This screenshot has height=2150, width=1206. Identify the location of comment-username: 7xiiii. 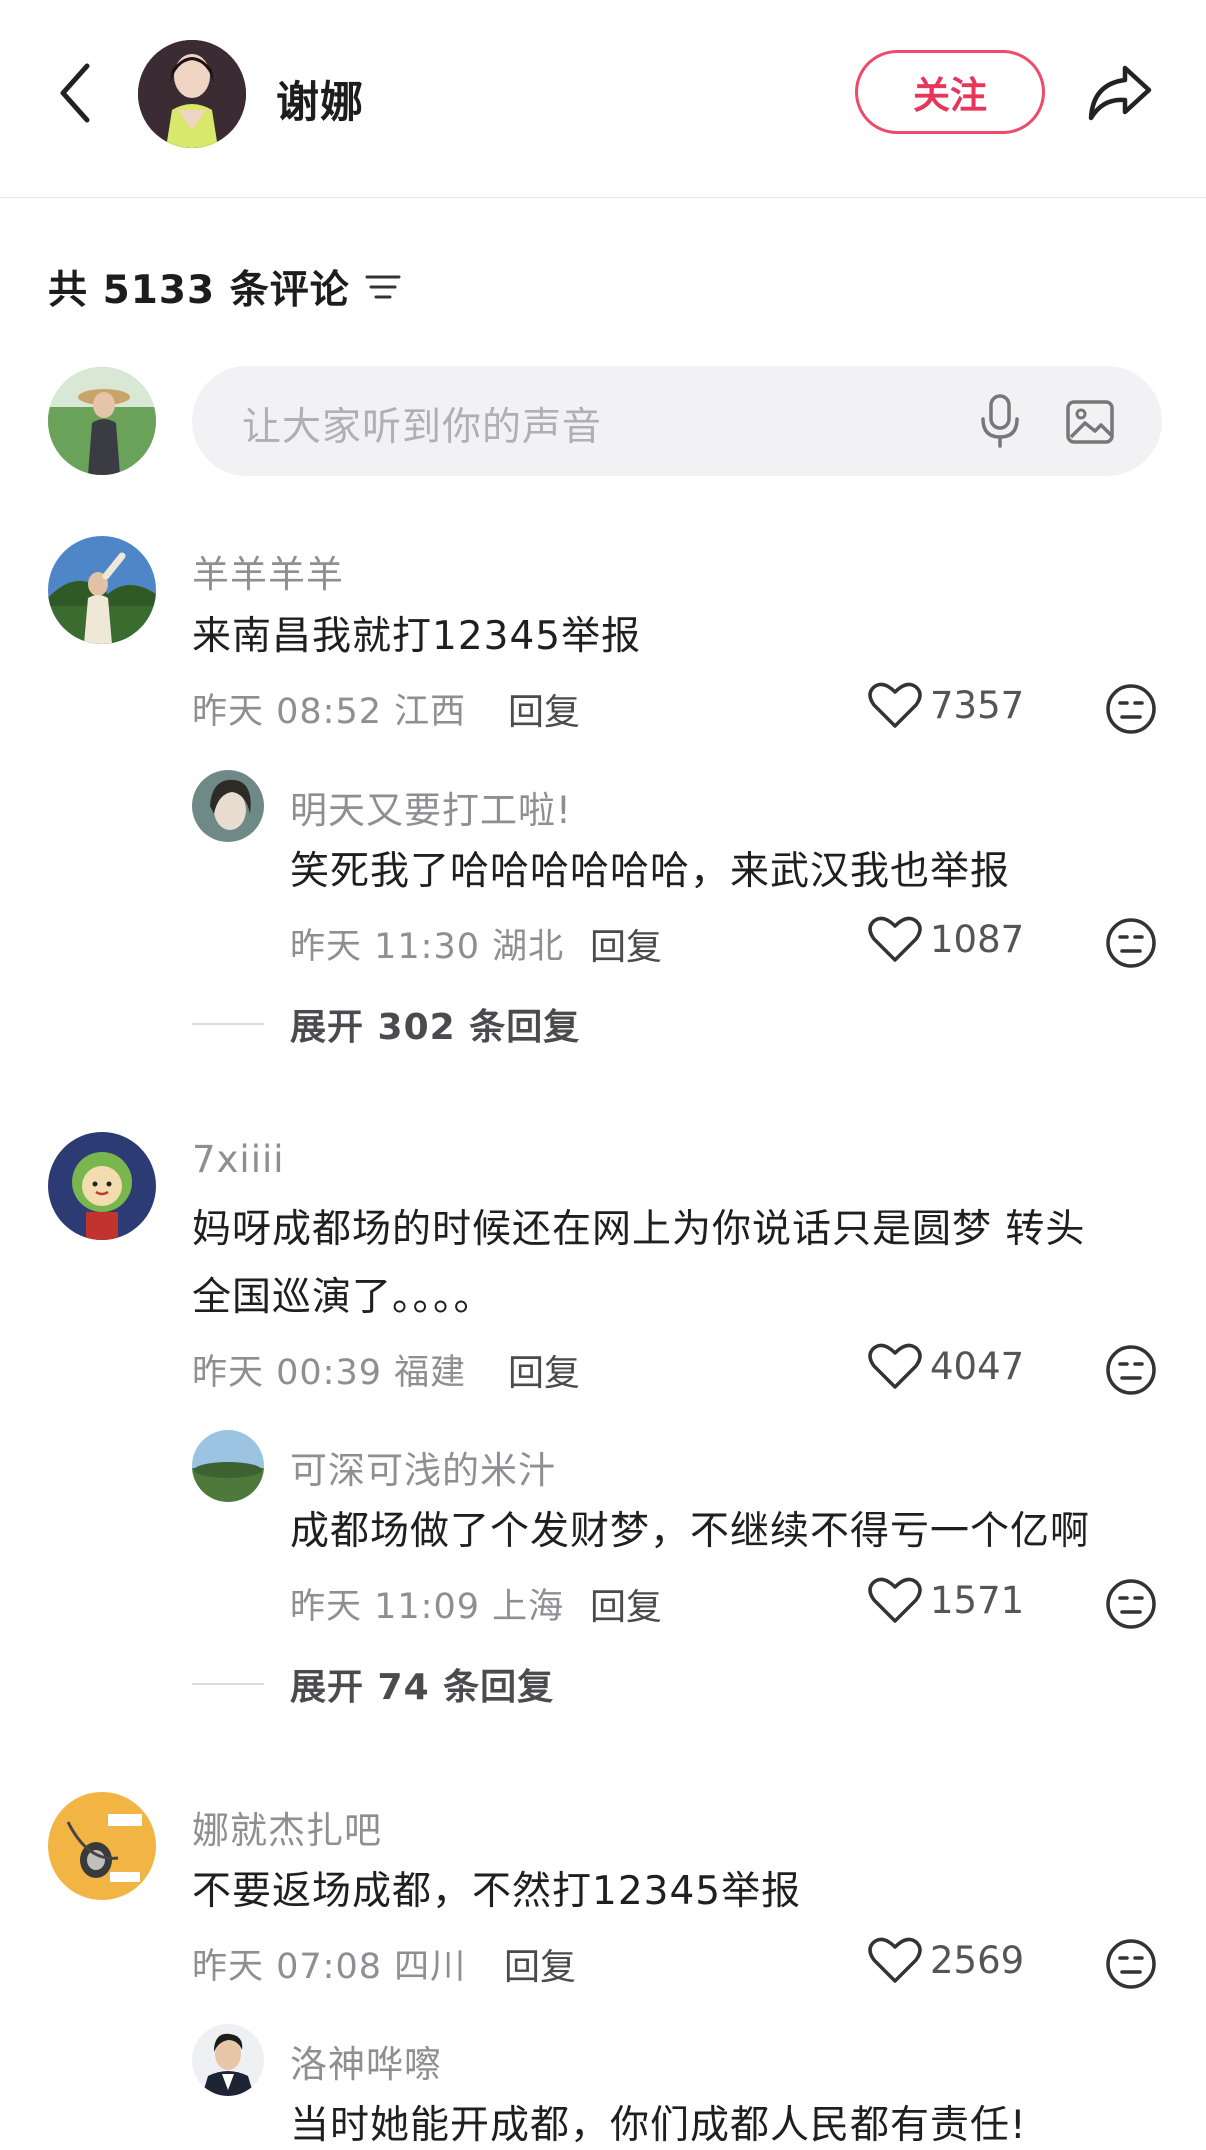
(238, 1159).